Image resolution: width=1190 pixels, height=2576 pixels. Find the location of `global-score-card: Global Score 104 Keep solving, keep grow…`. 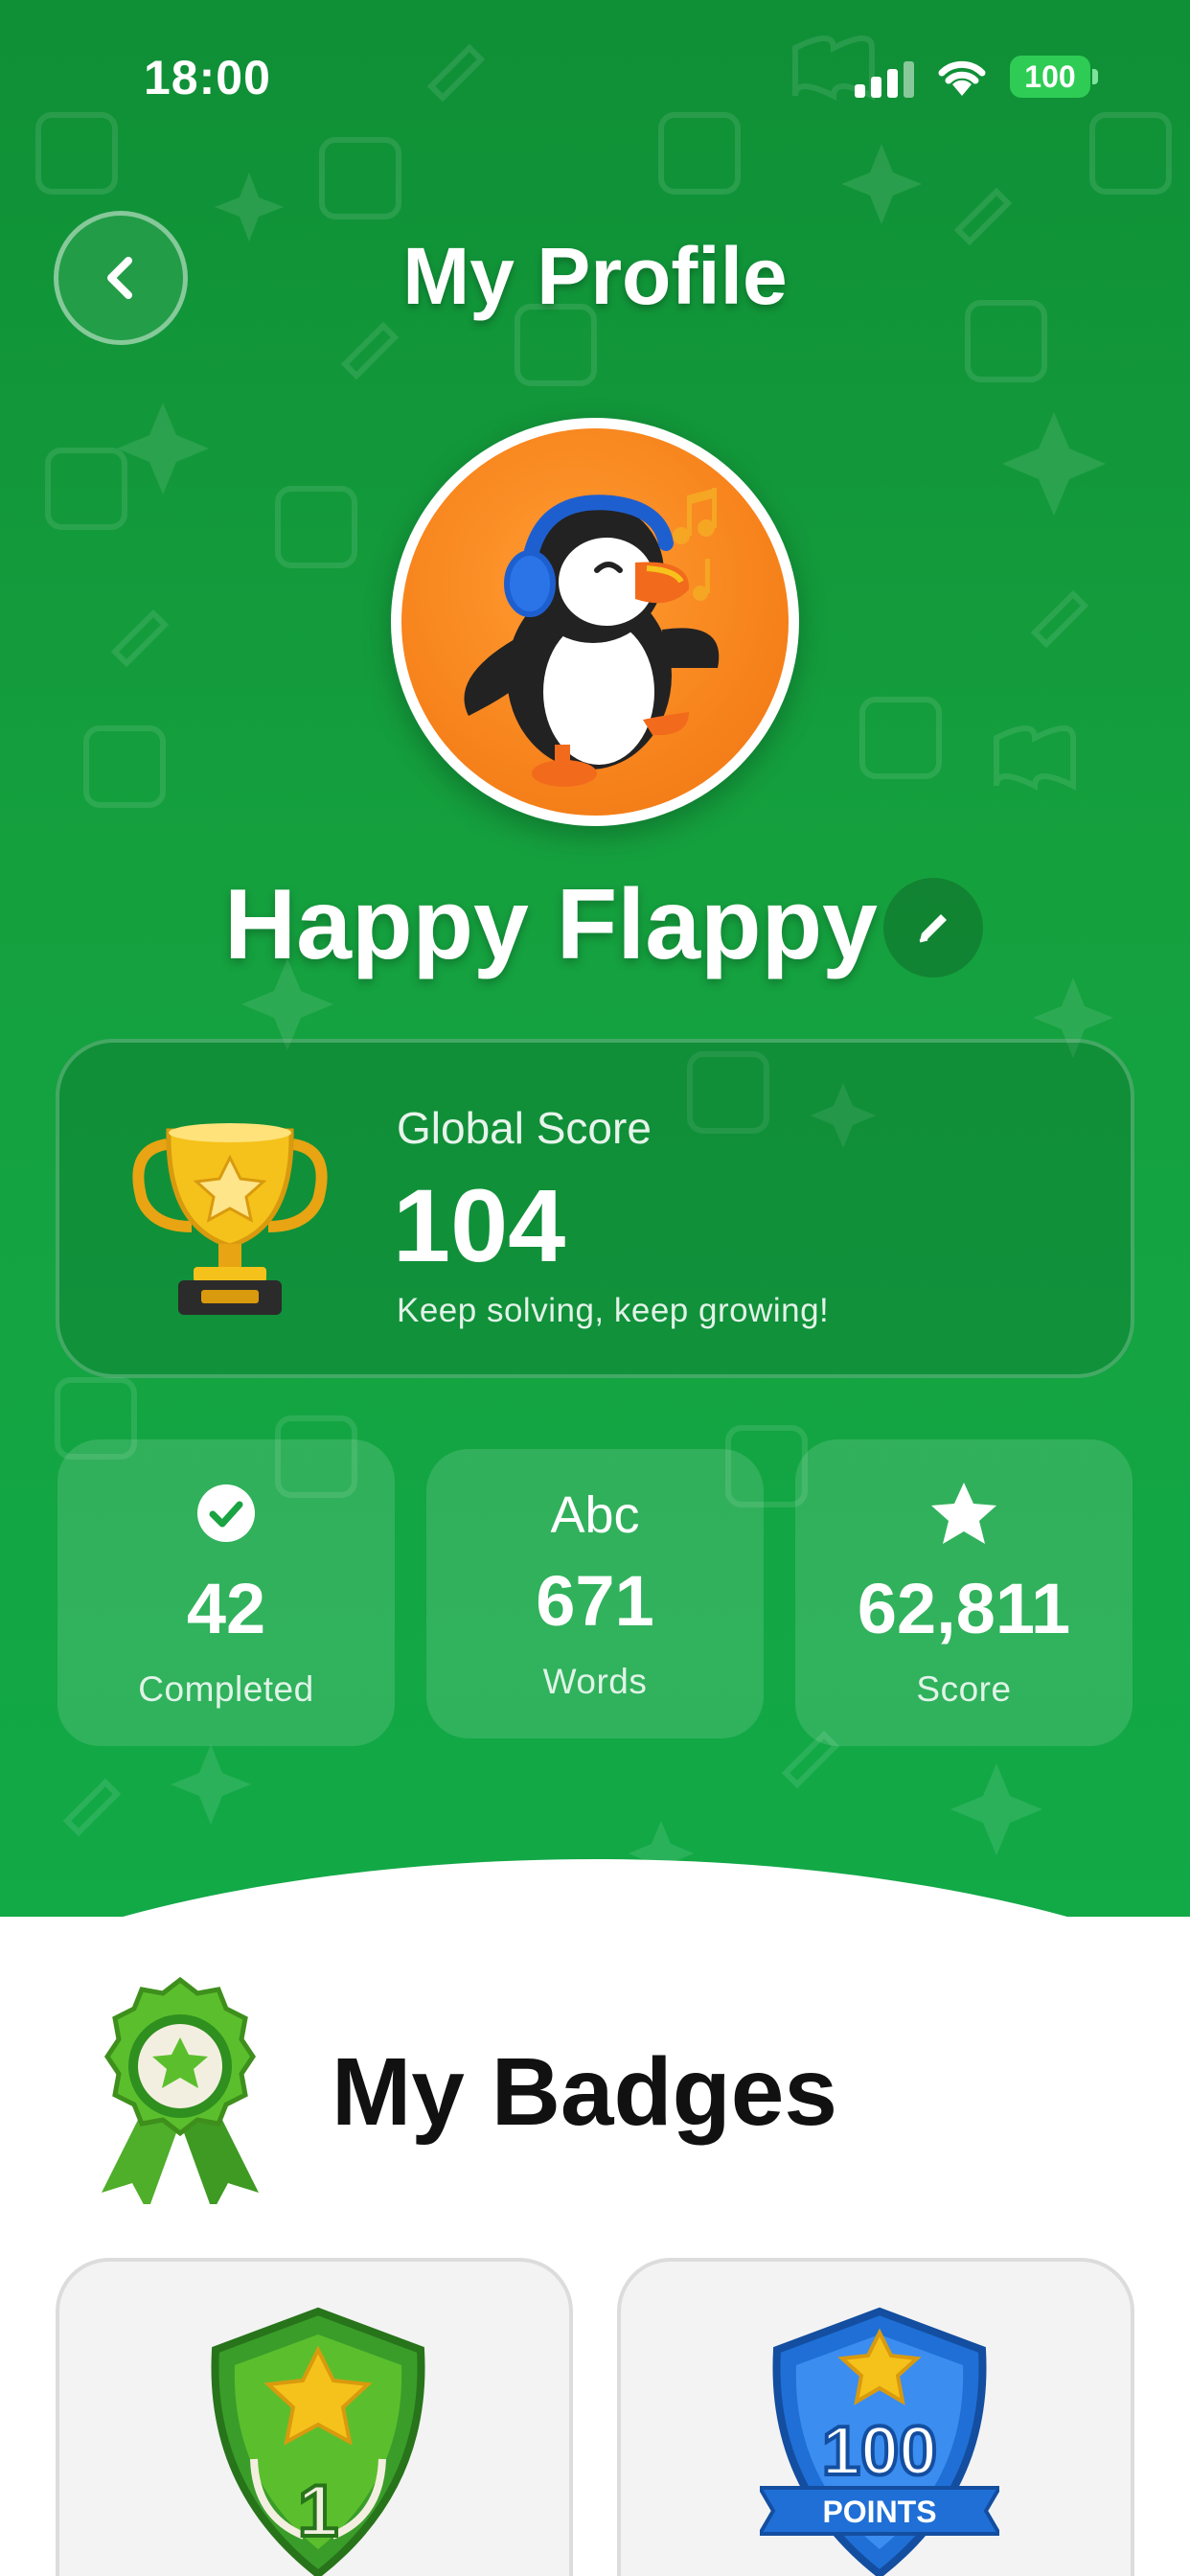

global-score-card: Global Score 104 Keep solving, keep grow… is located at coordinates (595, 1208).